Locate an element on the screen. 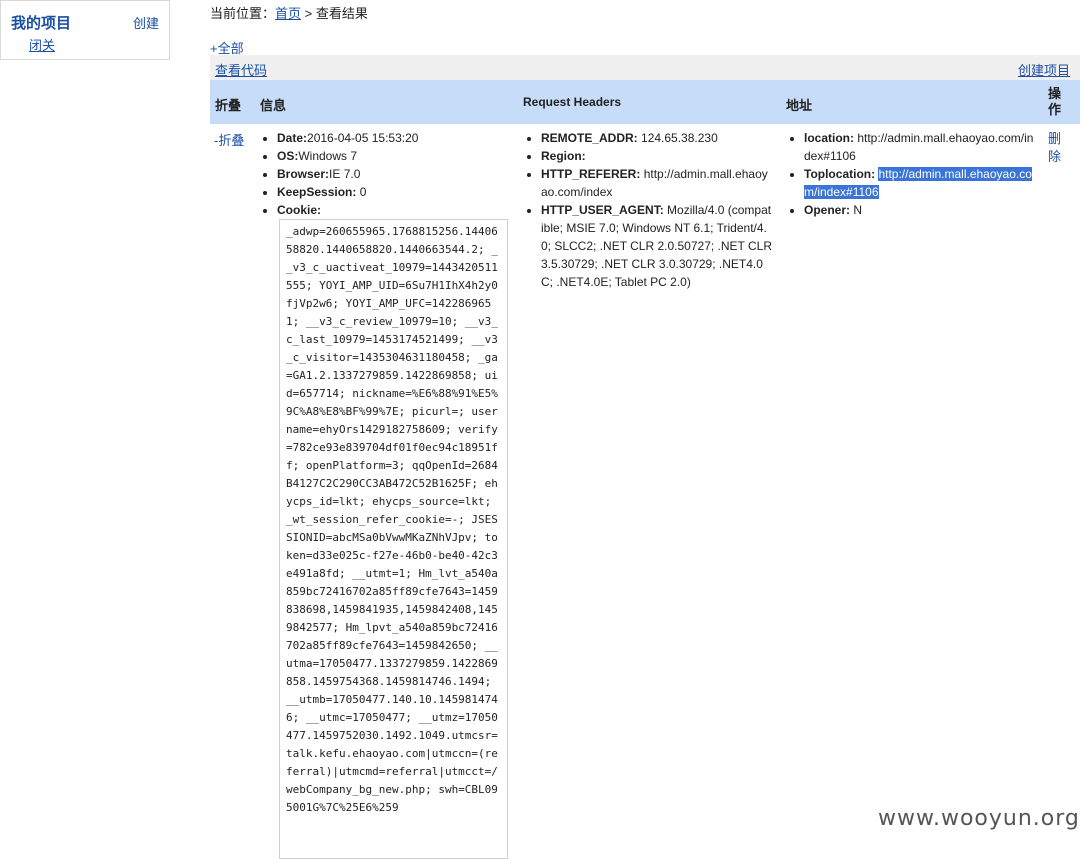 Image resolution: width=1084 pixels, height=859 pixels. browser-label: Browser: is located at coordinates (303, 174).